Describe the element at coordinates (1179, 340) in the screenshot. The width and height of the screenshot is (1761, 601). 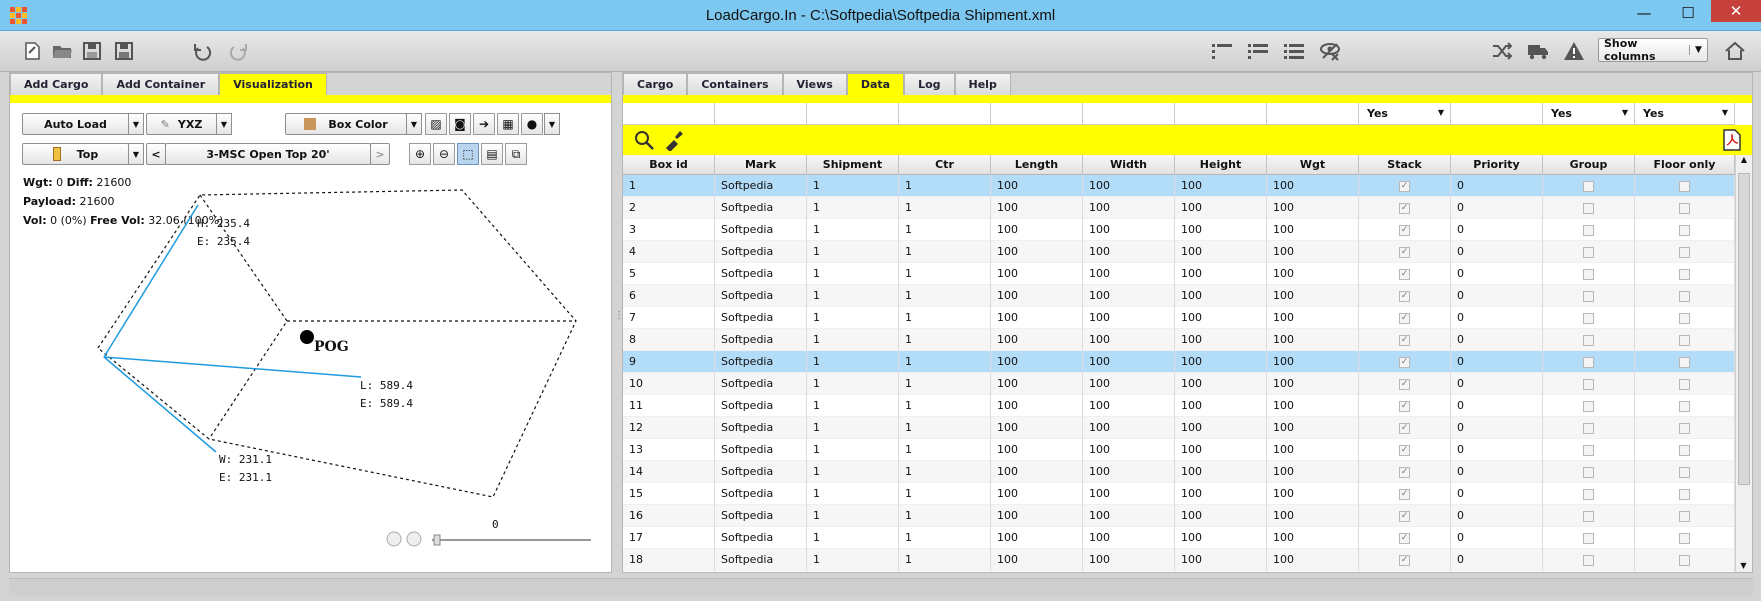
I see `table-row: 8 Softpedia 1 1 100 100 100 100 ✓ 0` at that location.